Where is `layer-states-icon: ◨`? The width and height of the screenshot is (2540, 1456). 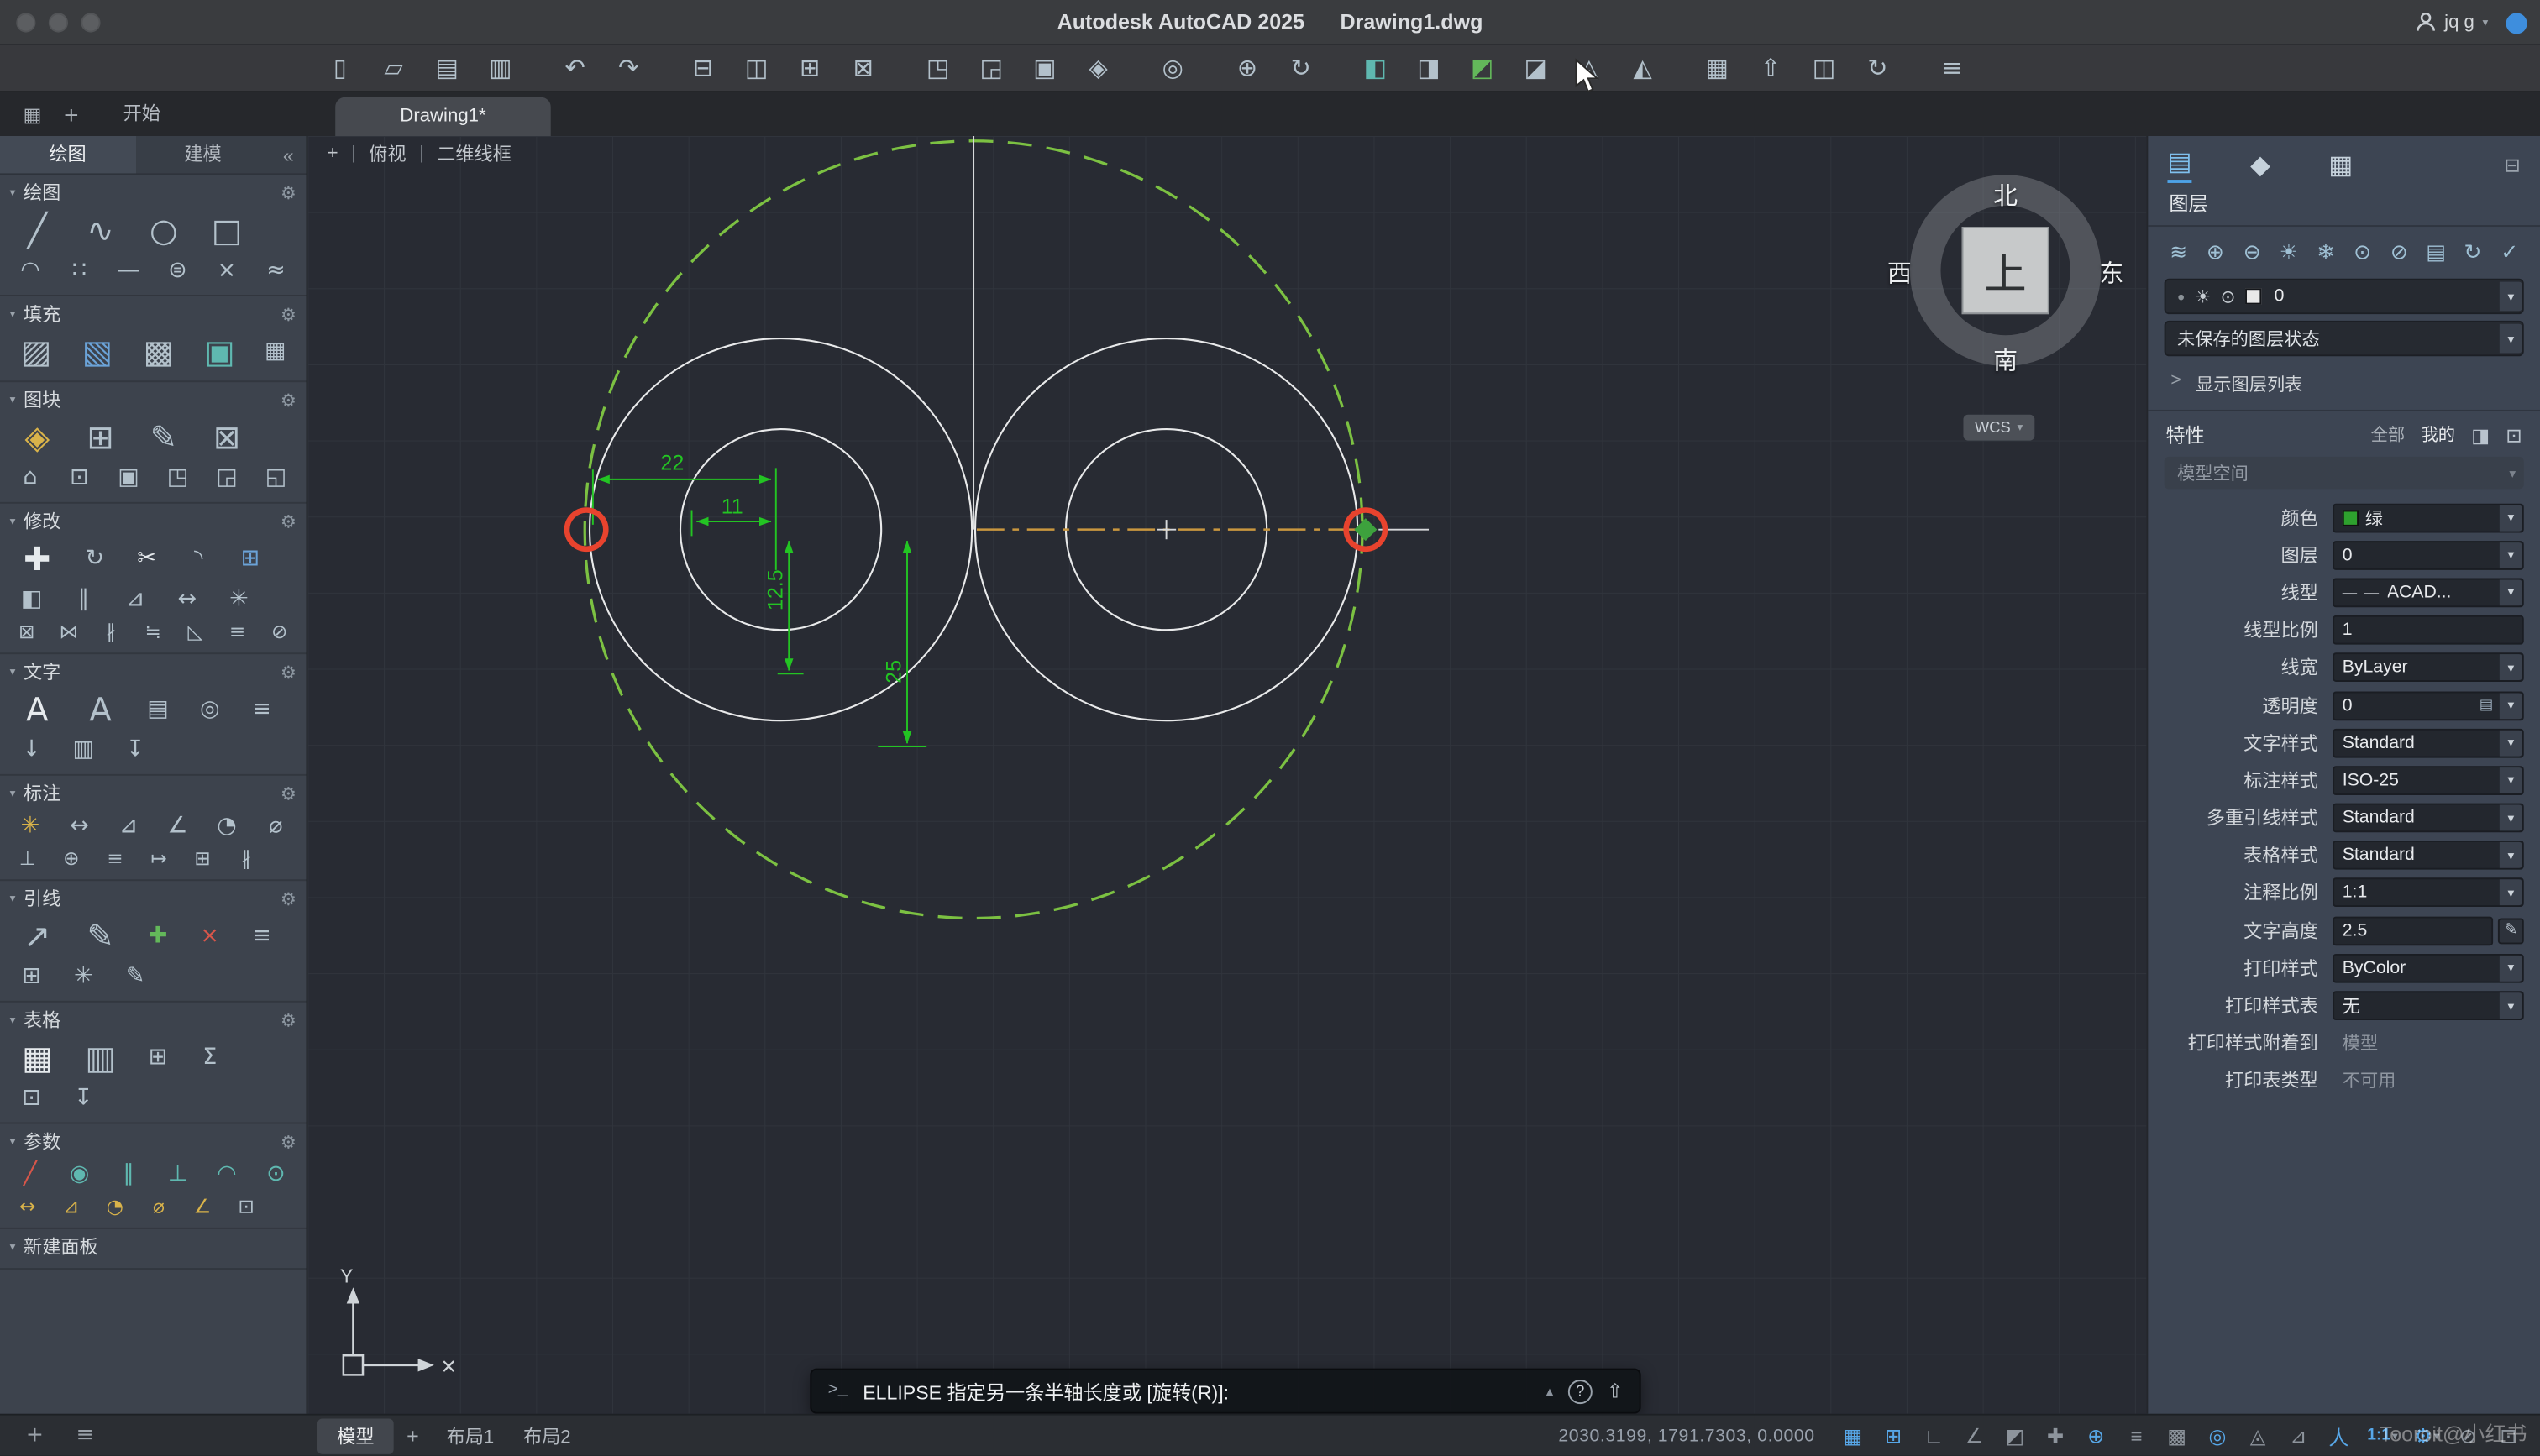
layer-states-icon: ◨ is located at coordinates (1429, 68).